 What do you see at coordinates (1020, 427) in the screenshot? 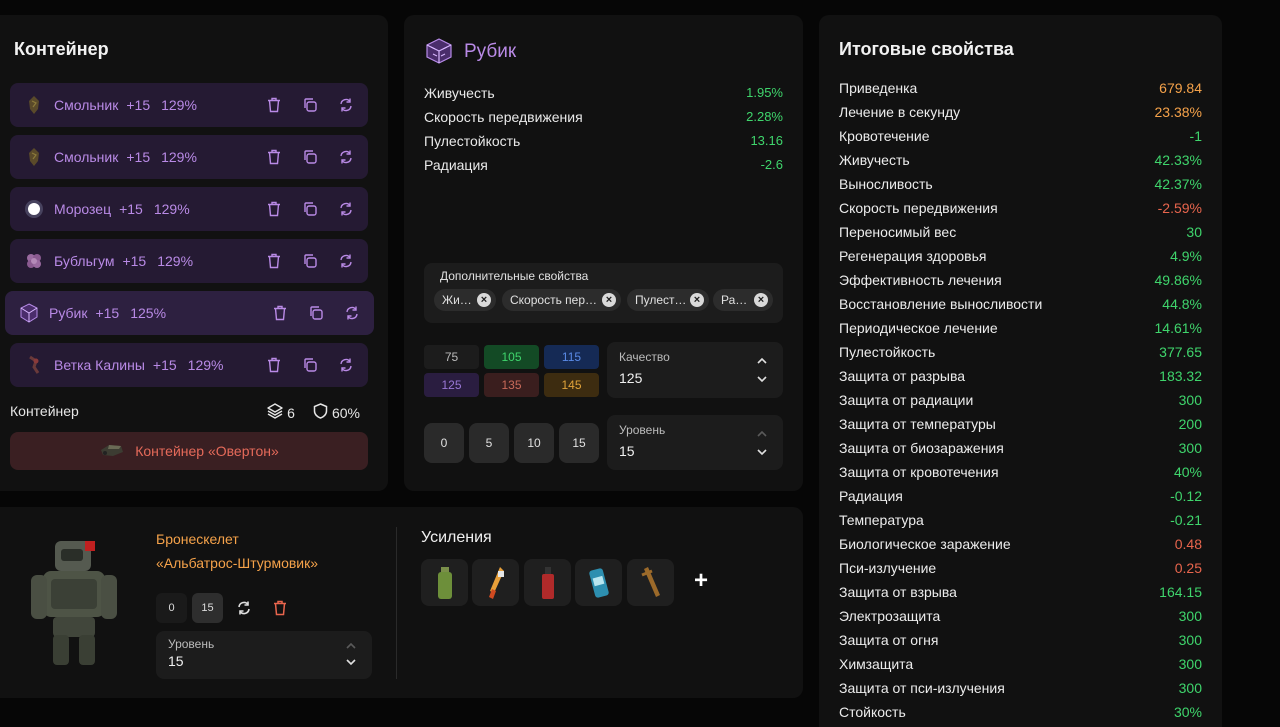
I see `total-stat-row: Защита от температуры 200` at bounding box center [1020, 427].